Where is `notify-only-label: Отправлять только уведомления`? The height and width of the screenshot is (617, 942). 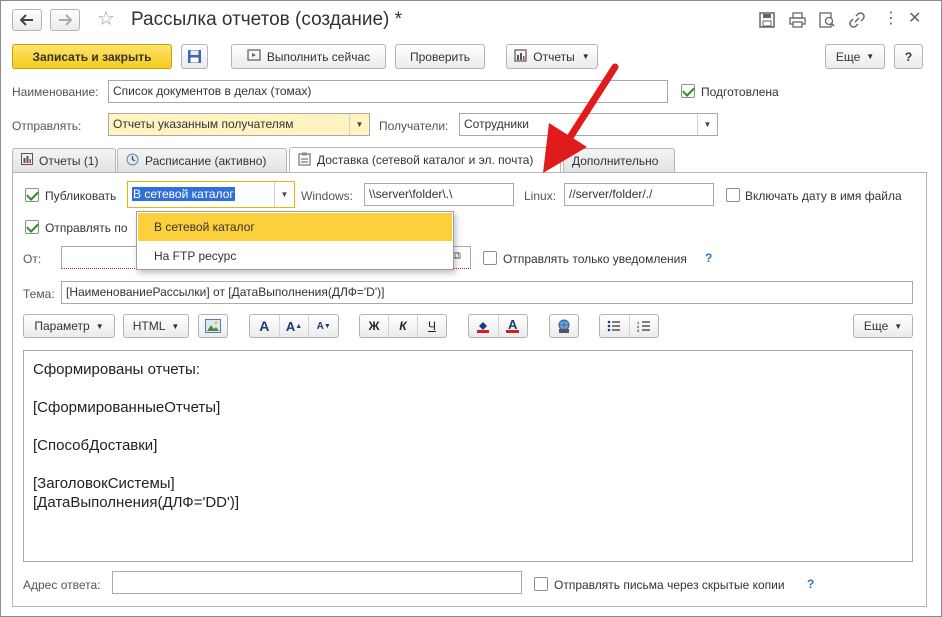 notify-only-label: Отправлять только уведомления is located at coordinates (595, 259).